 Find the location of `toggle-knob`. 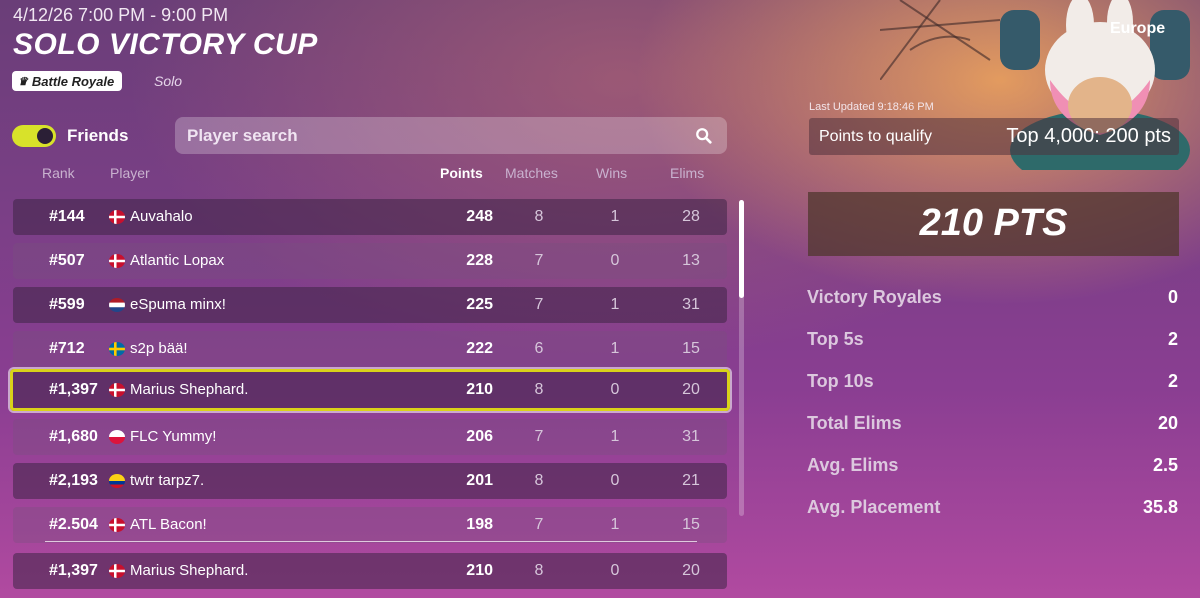

toggle-knob is located at coordinates (45, 136).